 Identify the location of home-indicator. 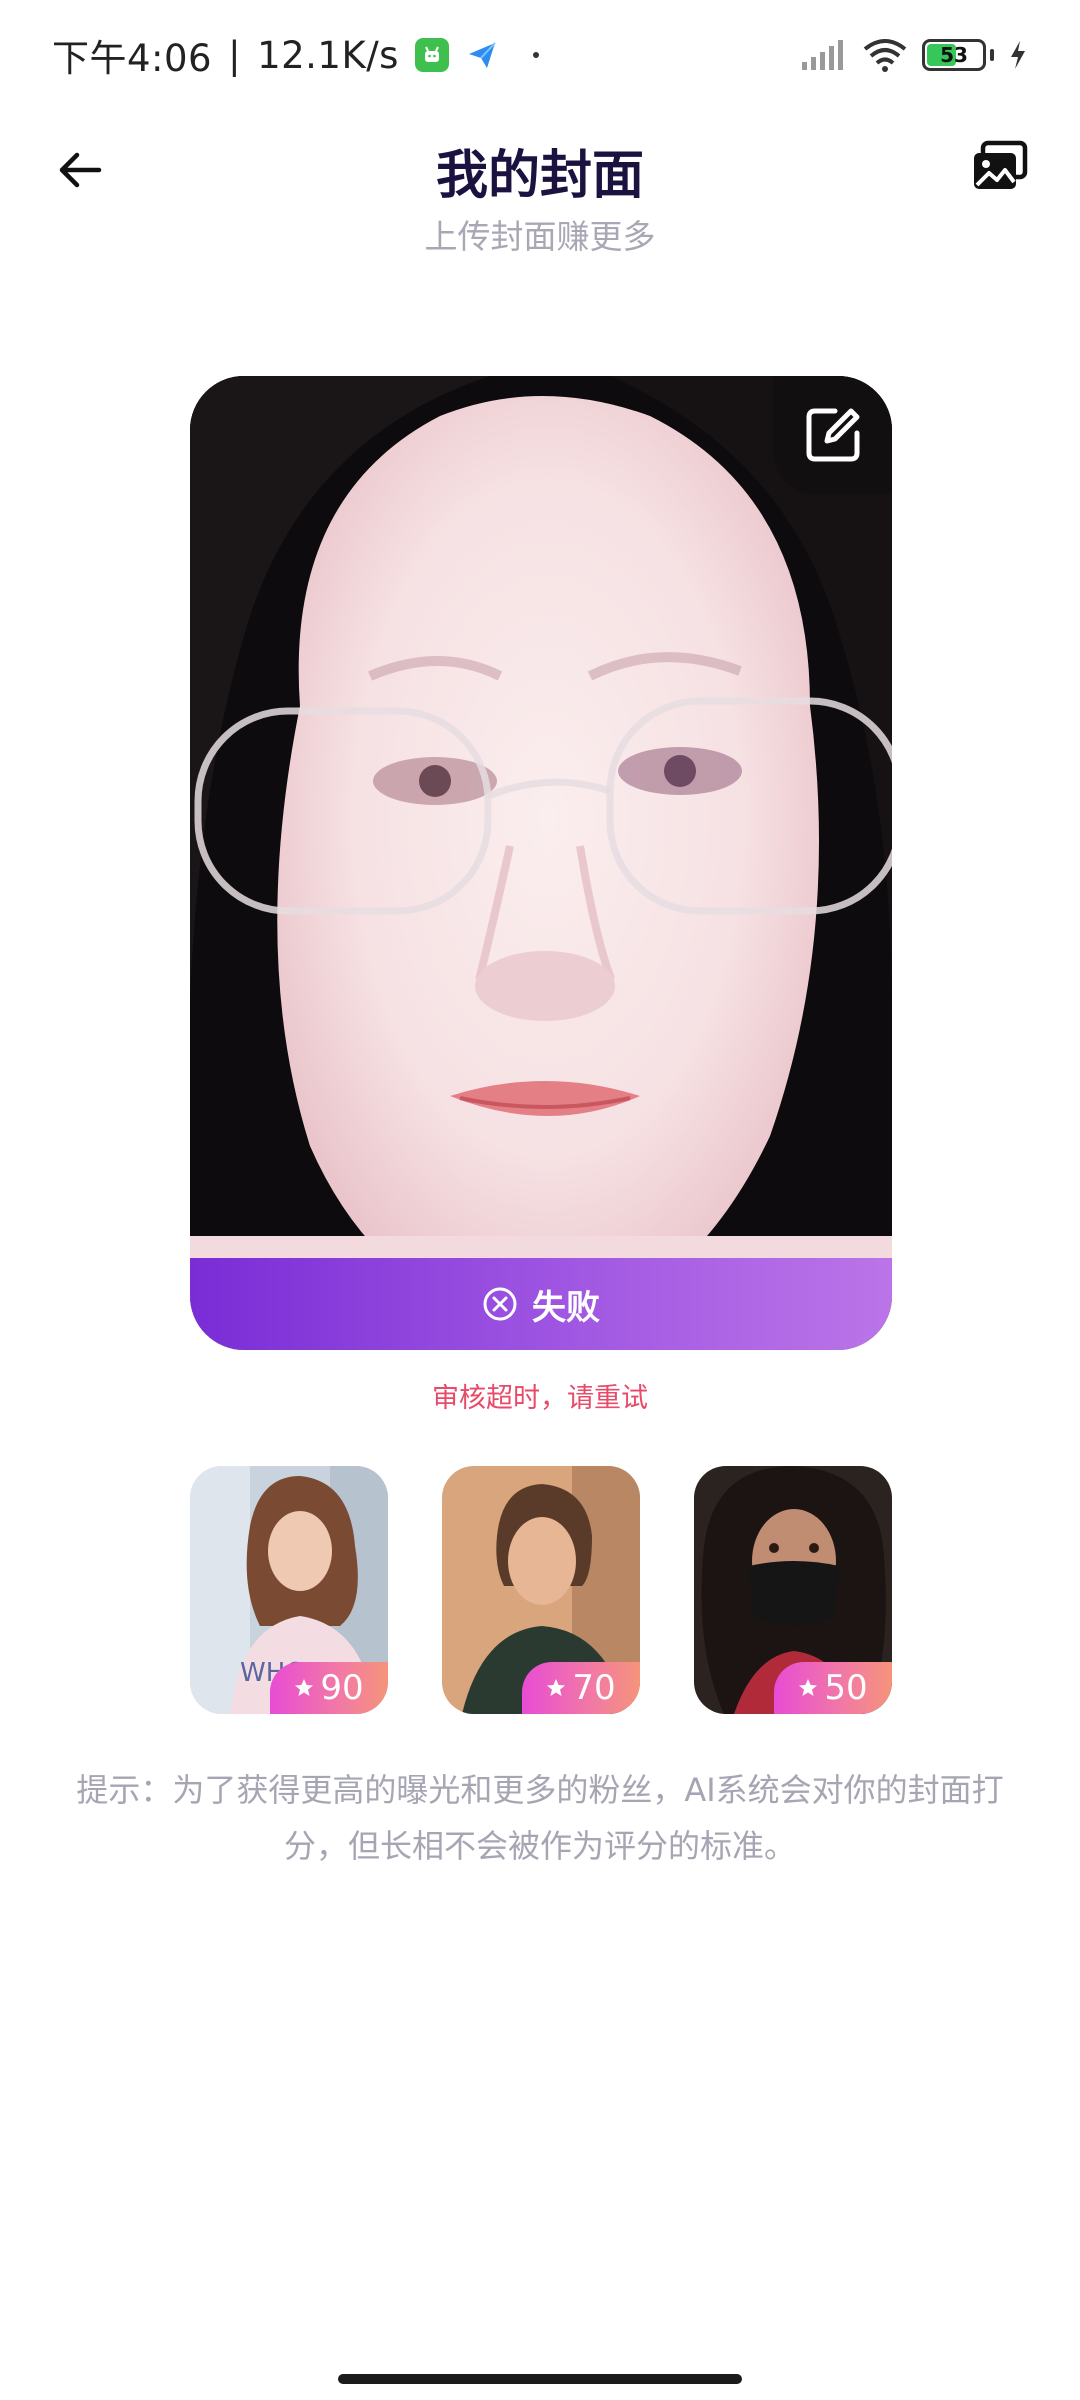
(540, 2379).